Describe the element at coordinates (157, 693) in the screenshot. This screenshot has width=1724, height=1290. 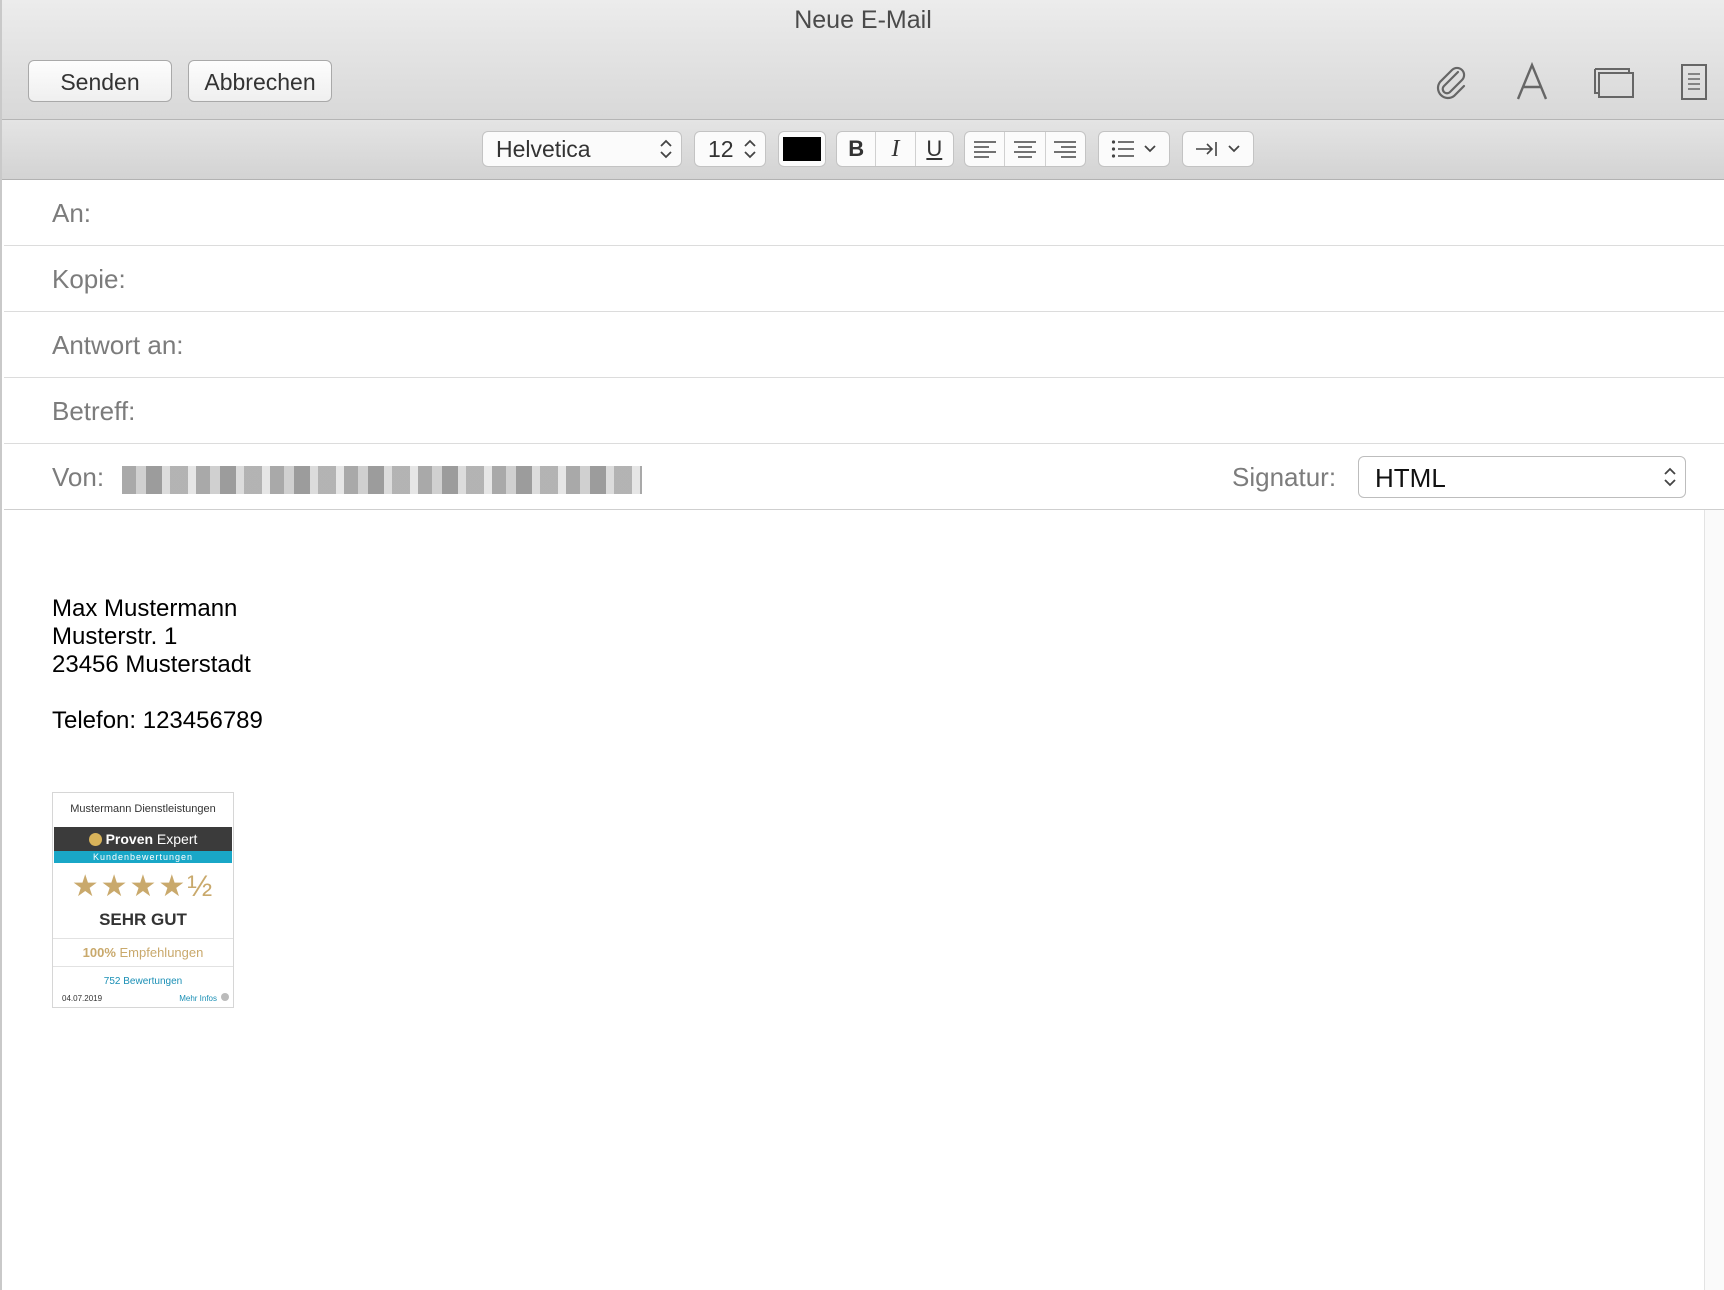
I see `signature-line-blank` at that location.